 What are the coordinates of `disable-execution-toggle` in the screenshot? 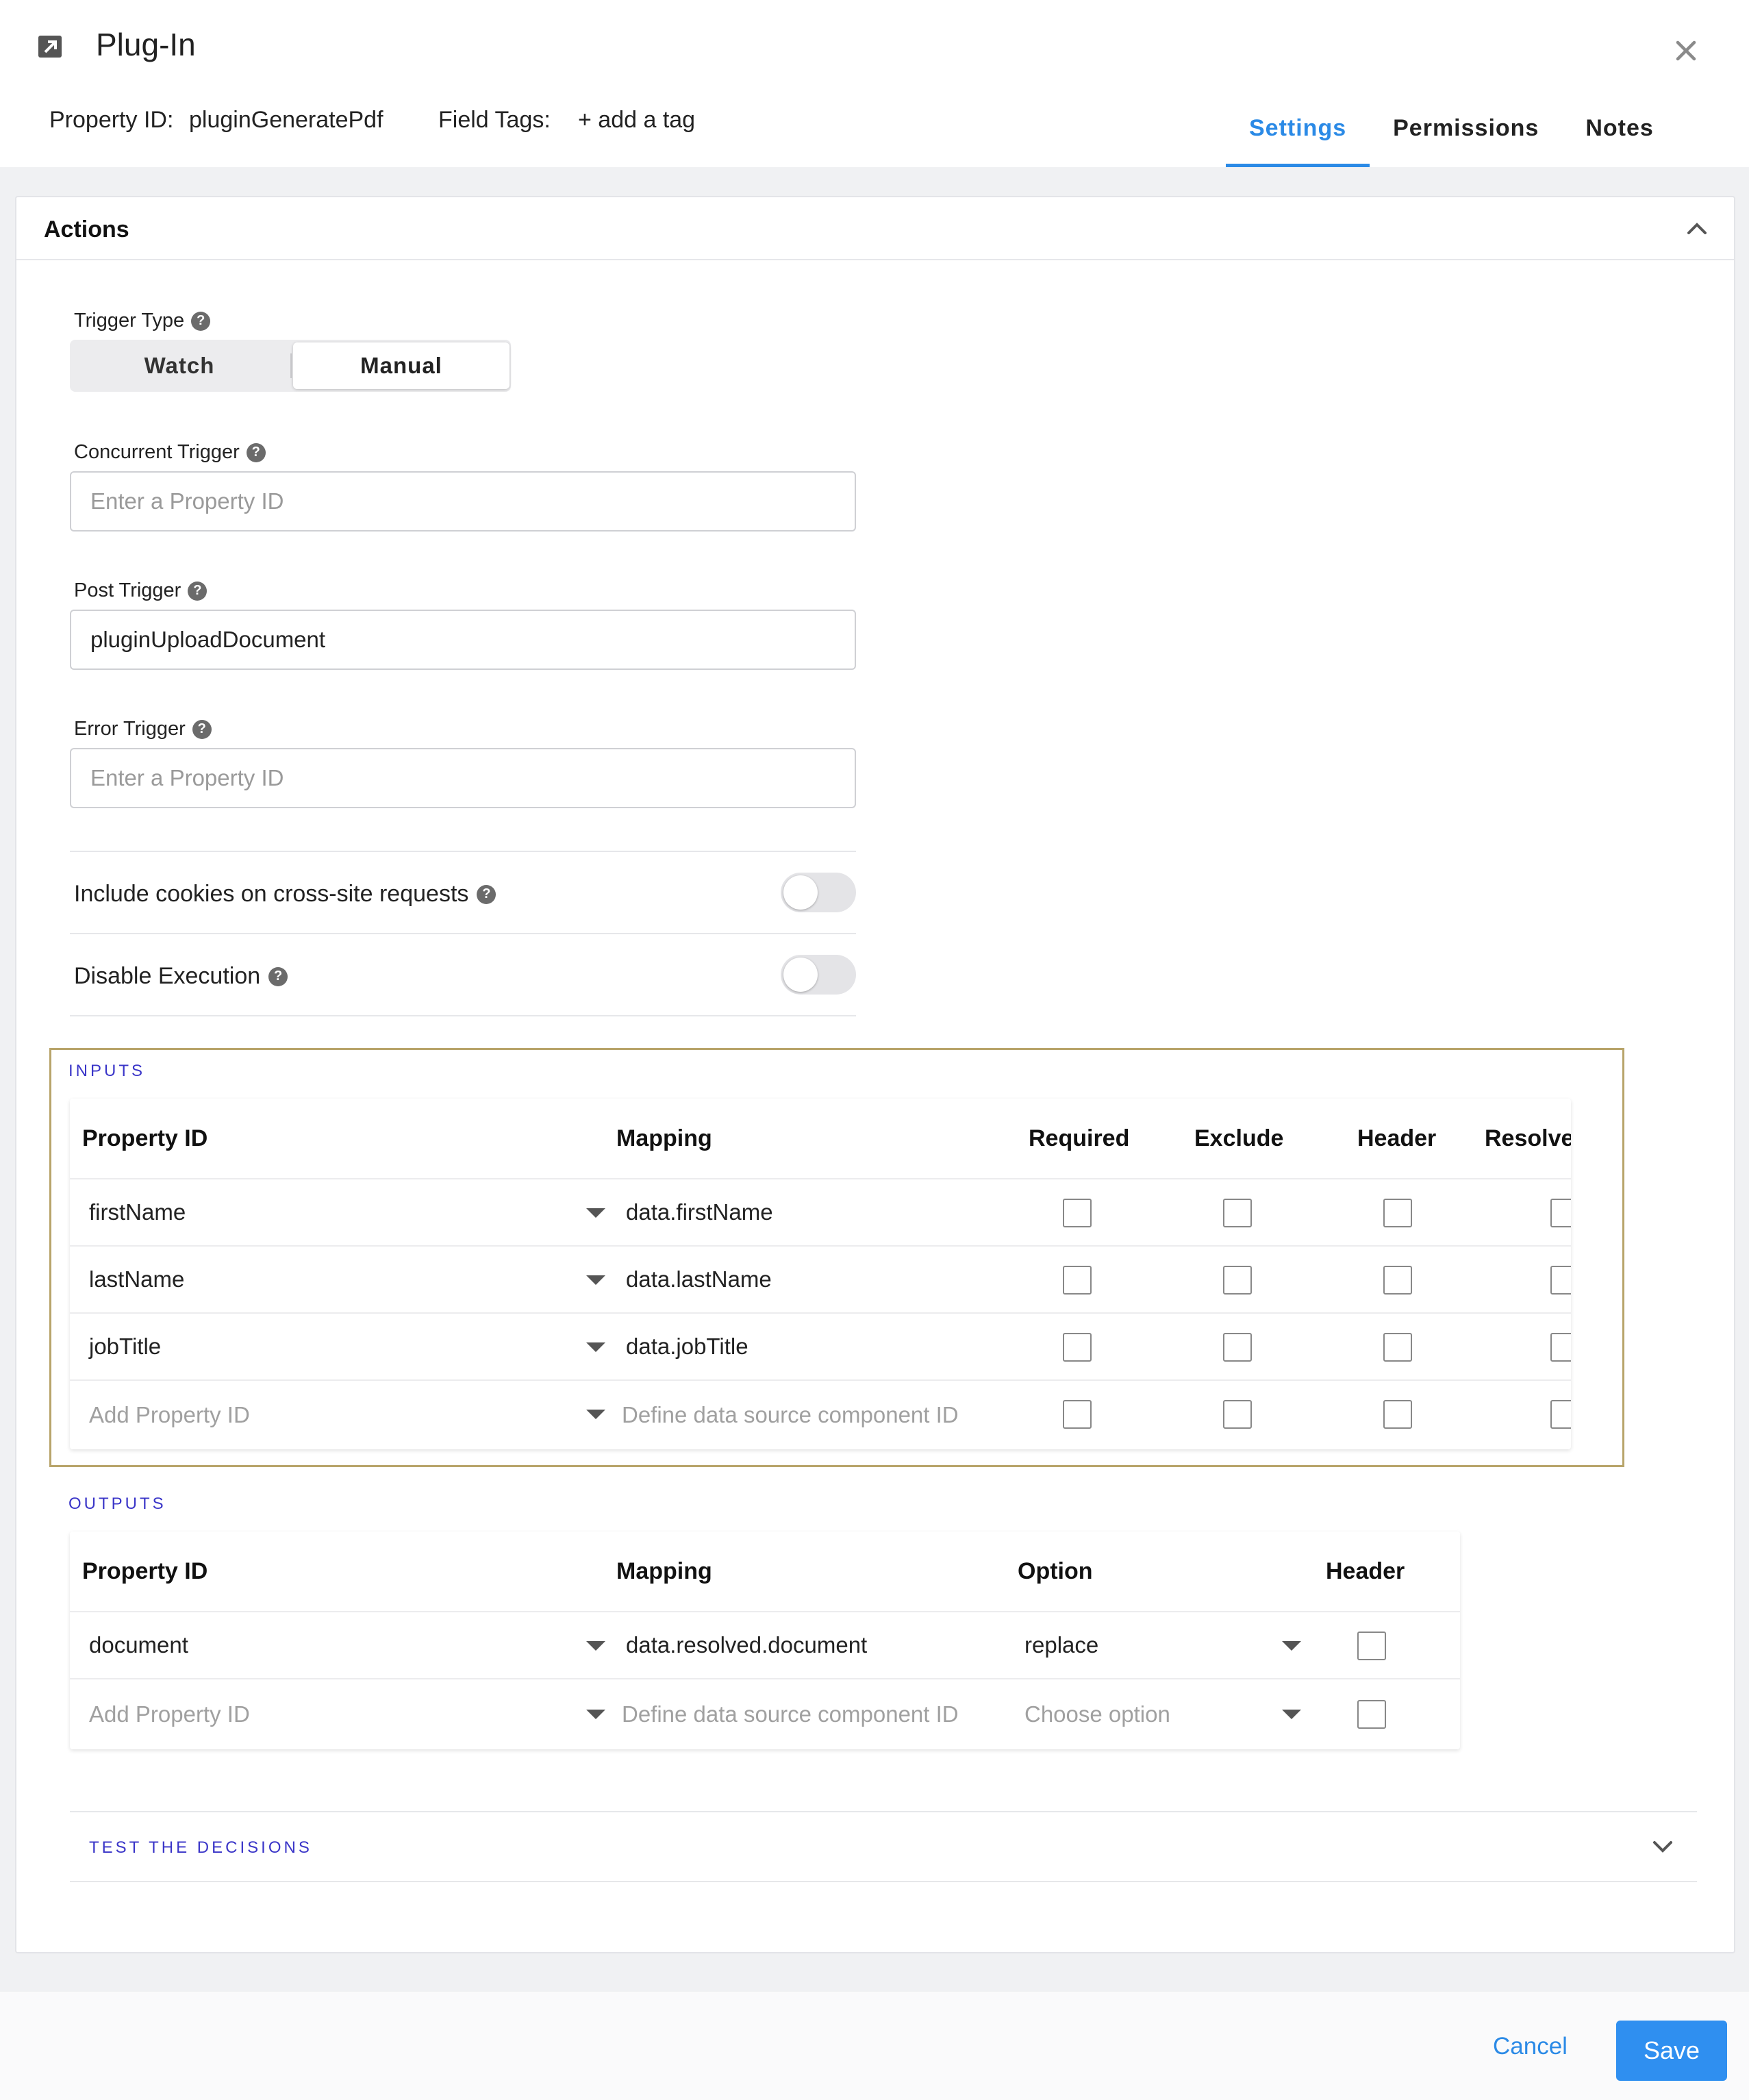 It's located at (818, 975).